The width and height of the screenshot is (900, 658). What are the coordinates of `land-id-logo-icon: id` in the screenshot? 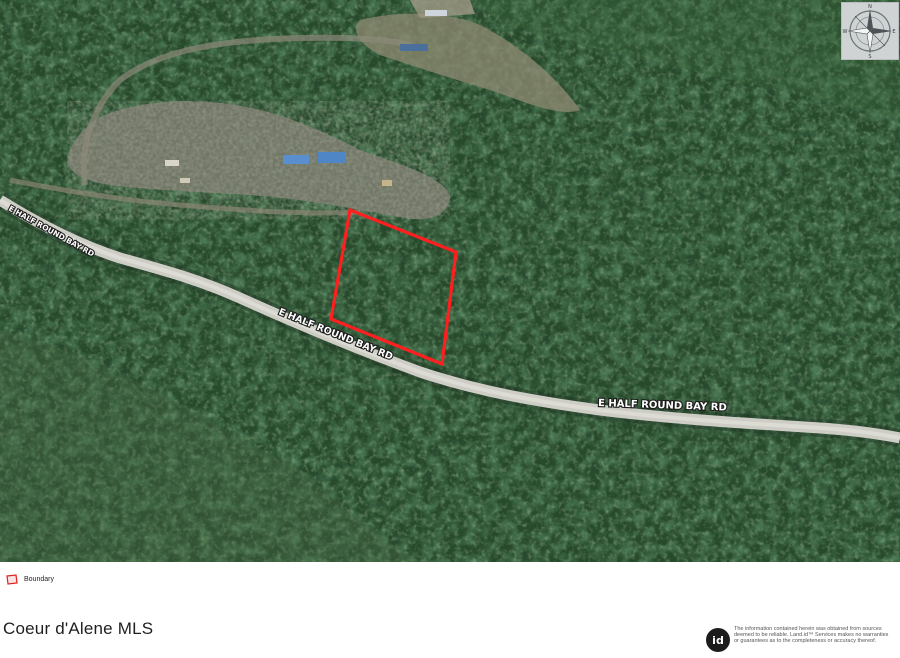 It's located at (718, 640).